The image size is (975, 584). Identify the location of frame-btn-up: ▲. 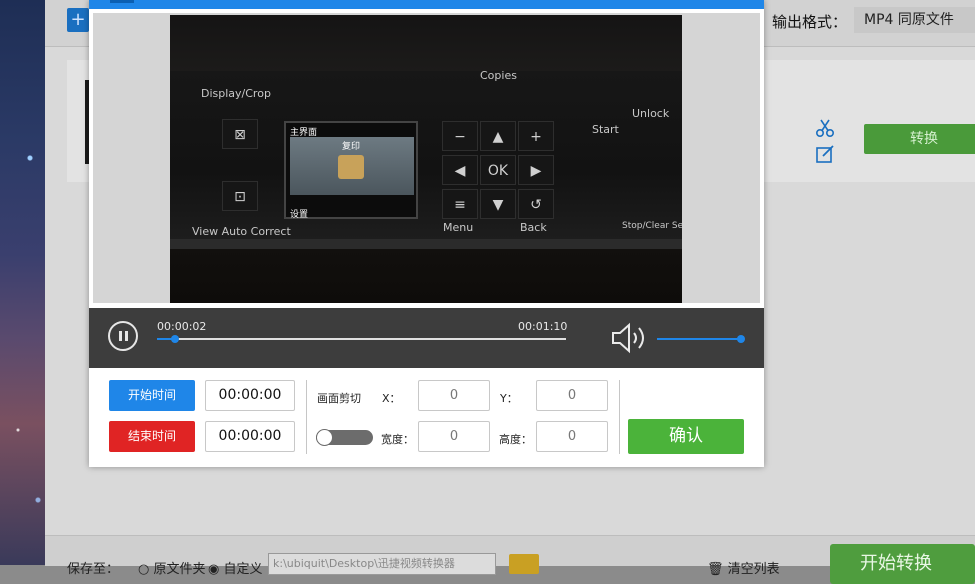
(498, 136).